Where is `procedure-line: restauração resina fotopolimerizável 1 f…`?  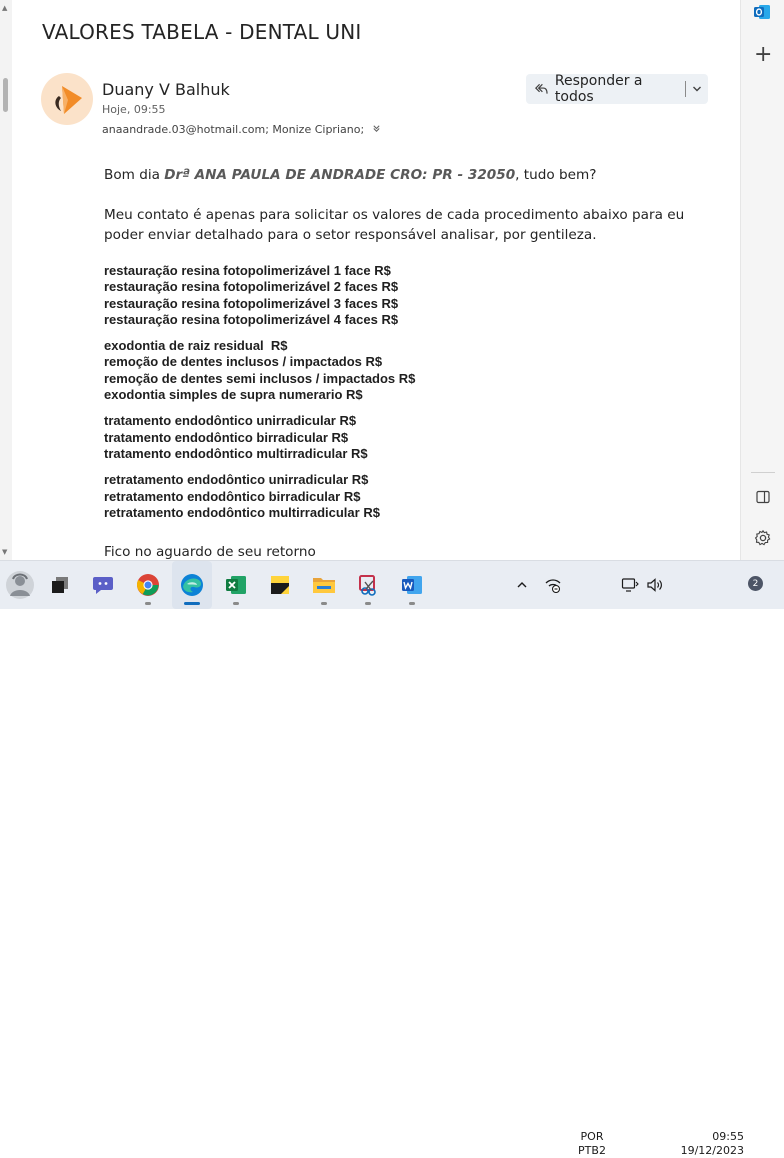 procedure-line: restauração resina fotopolimerizável 1 f… is located at coordinates (247, 270).